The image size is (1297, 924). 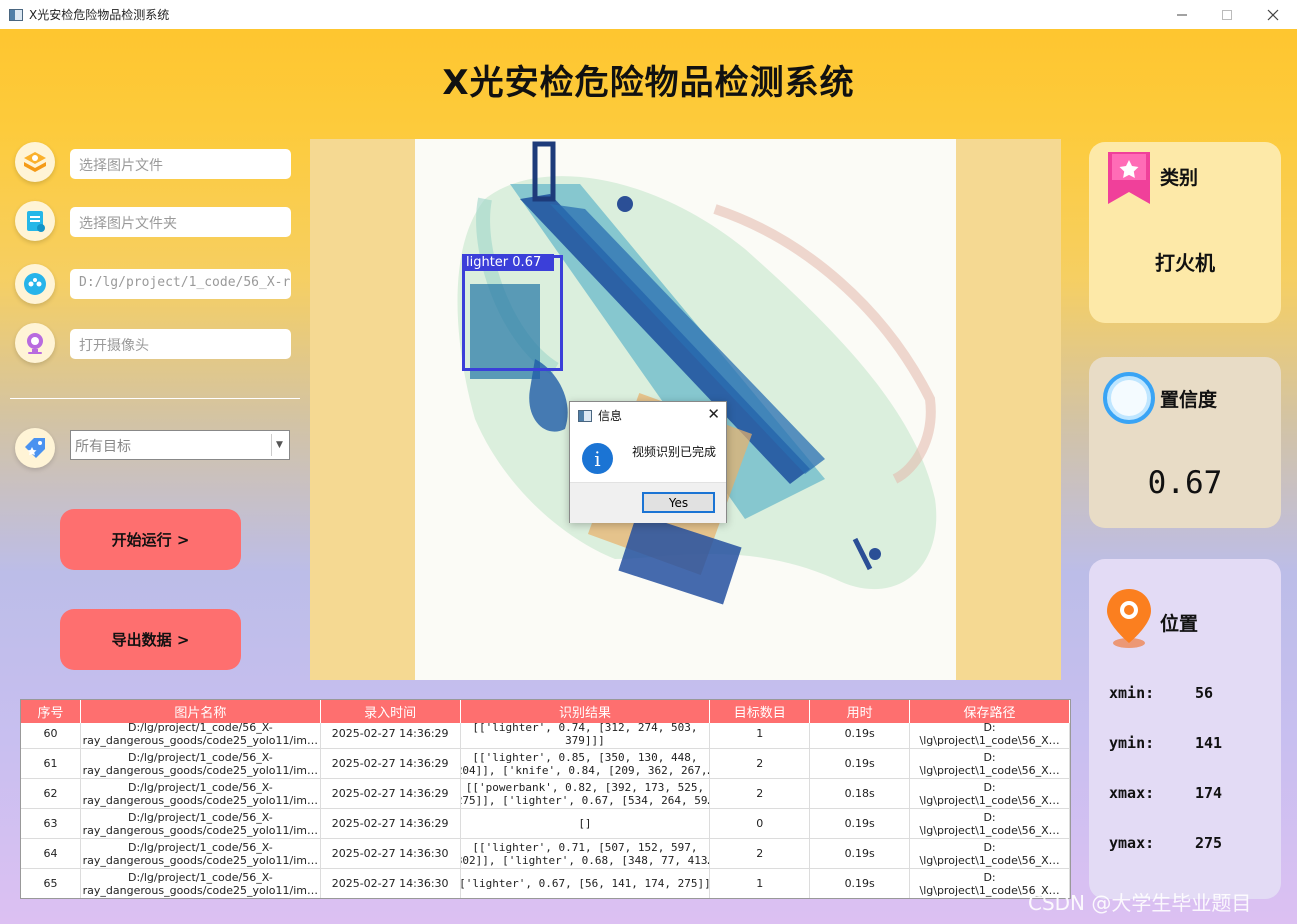 What do you see at coordinates (1165, 793) in the screenshot?
I see `xmax-row: xmax: 174` at bounding box center [1165, 793].